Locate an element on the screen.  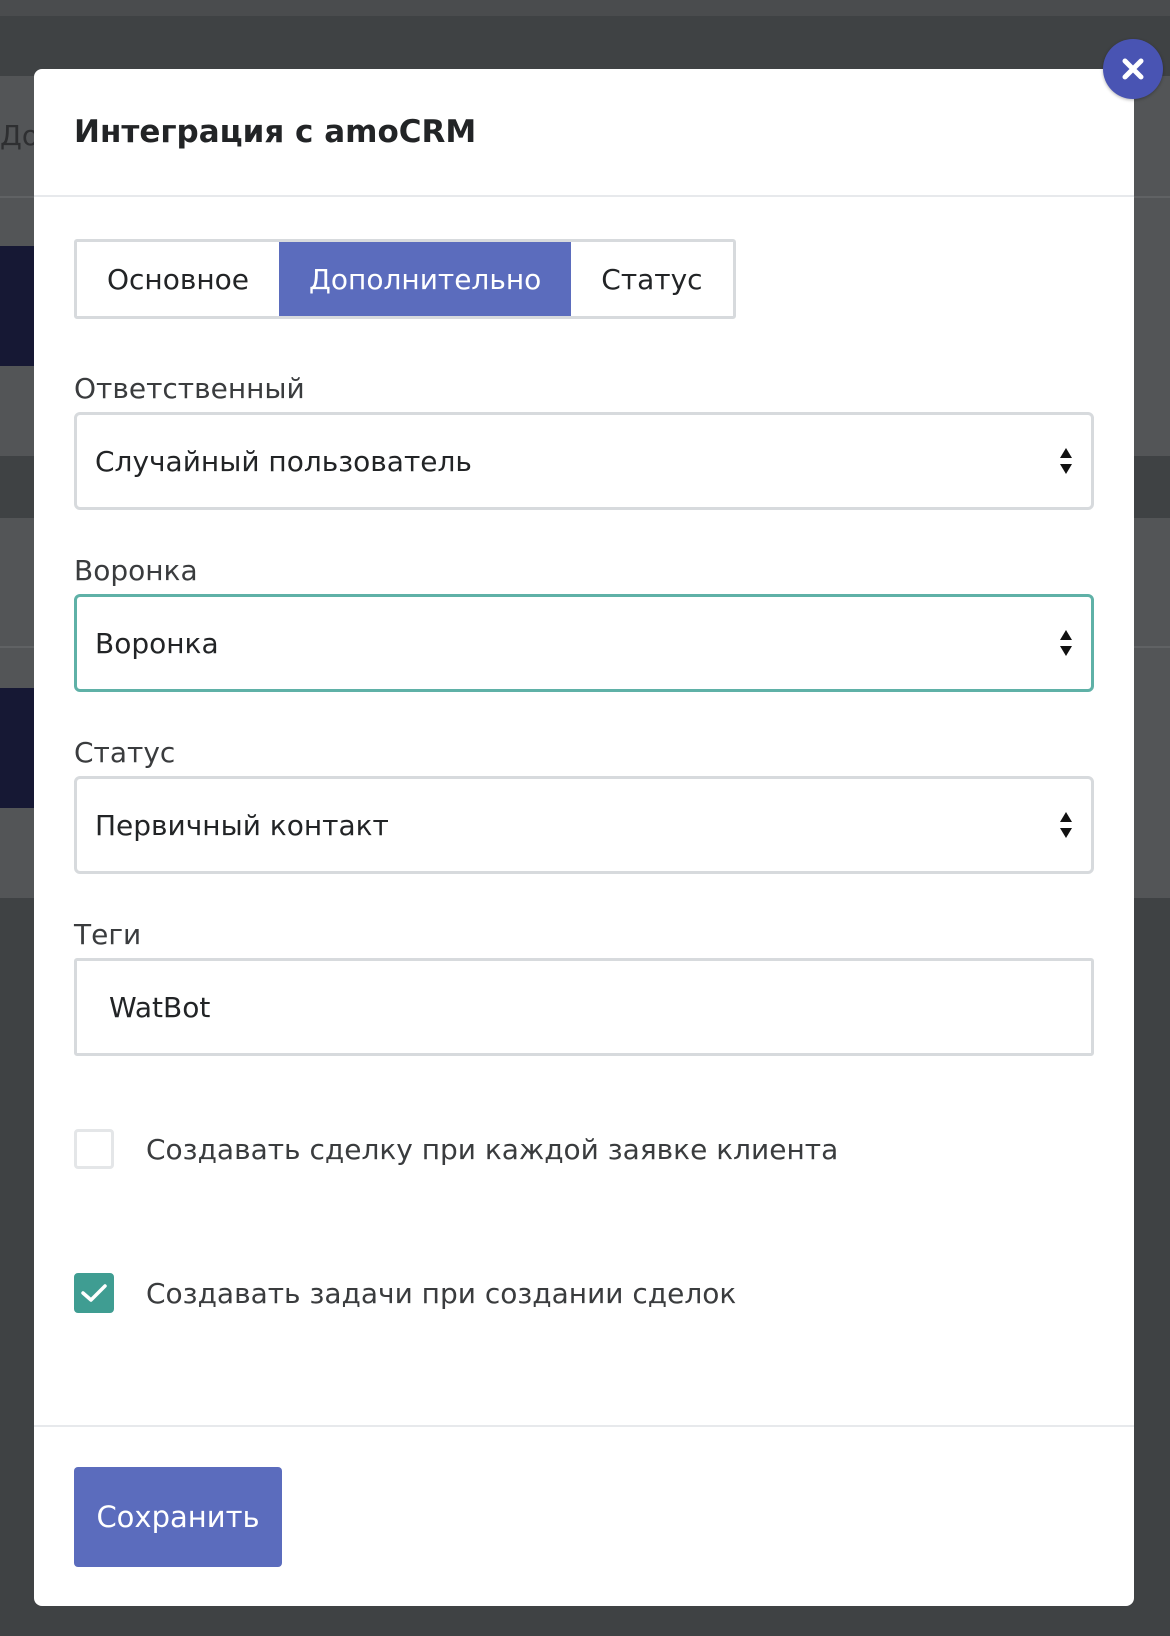
tab-status: Статус is located at coordinates (651, 279).